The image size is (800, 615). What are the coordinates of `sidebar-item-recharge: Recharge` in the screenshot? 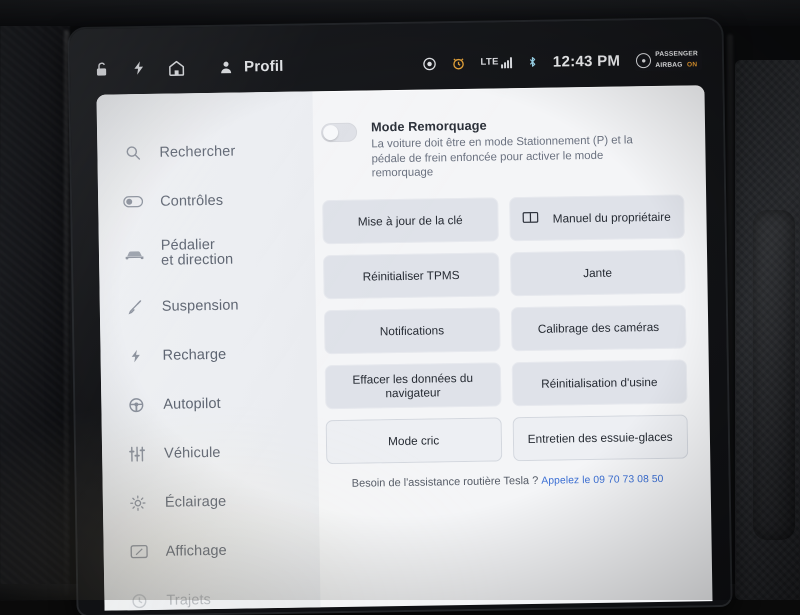 It's located at (214, 354).